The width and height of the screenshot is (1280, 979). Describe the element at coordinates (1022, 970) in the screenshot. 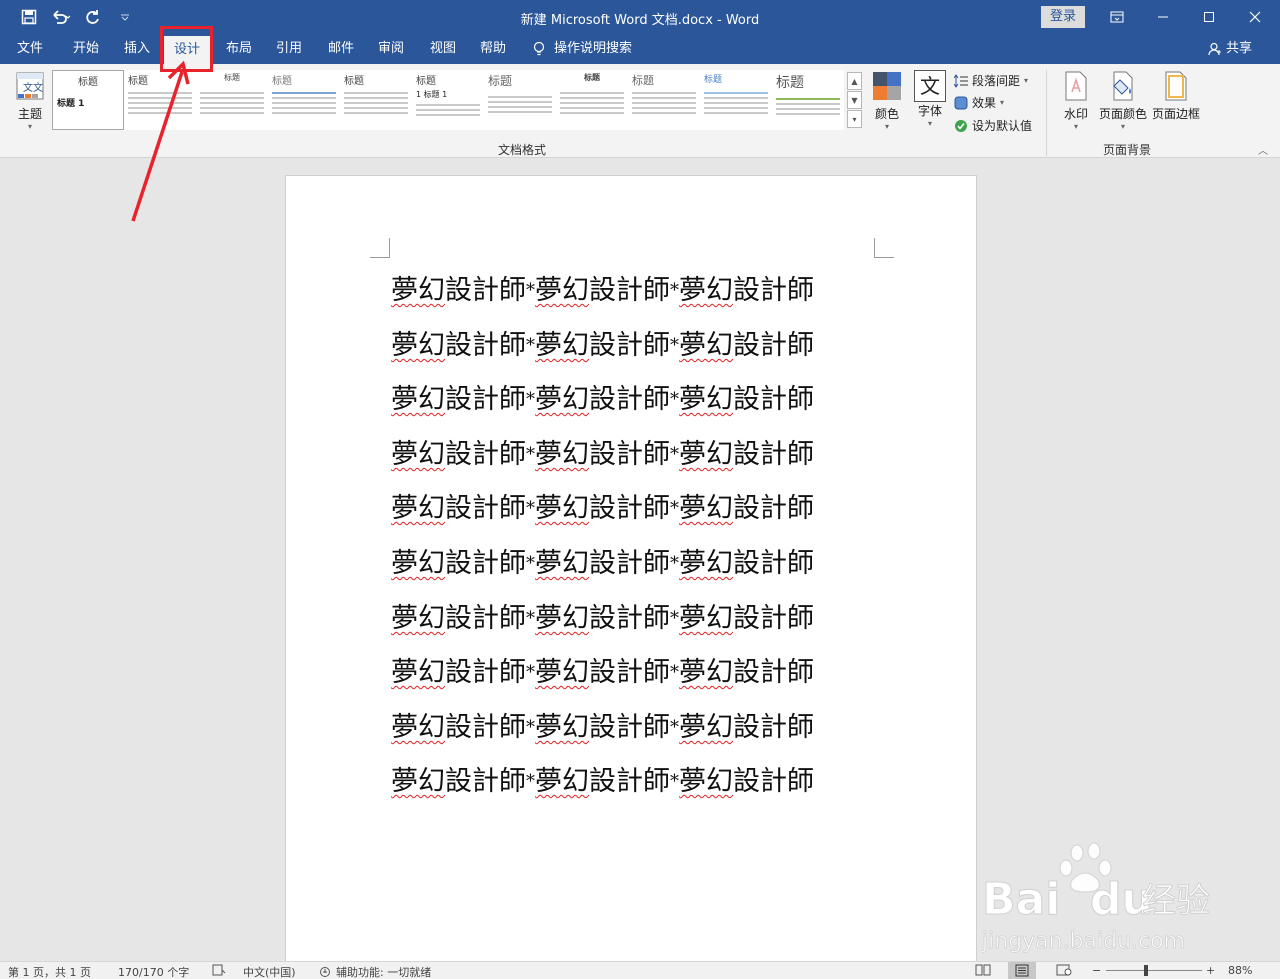

I see `print-layout-icon` at that location.